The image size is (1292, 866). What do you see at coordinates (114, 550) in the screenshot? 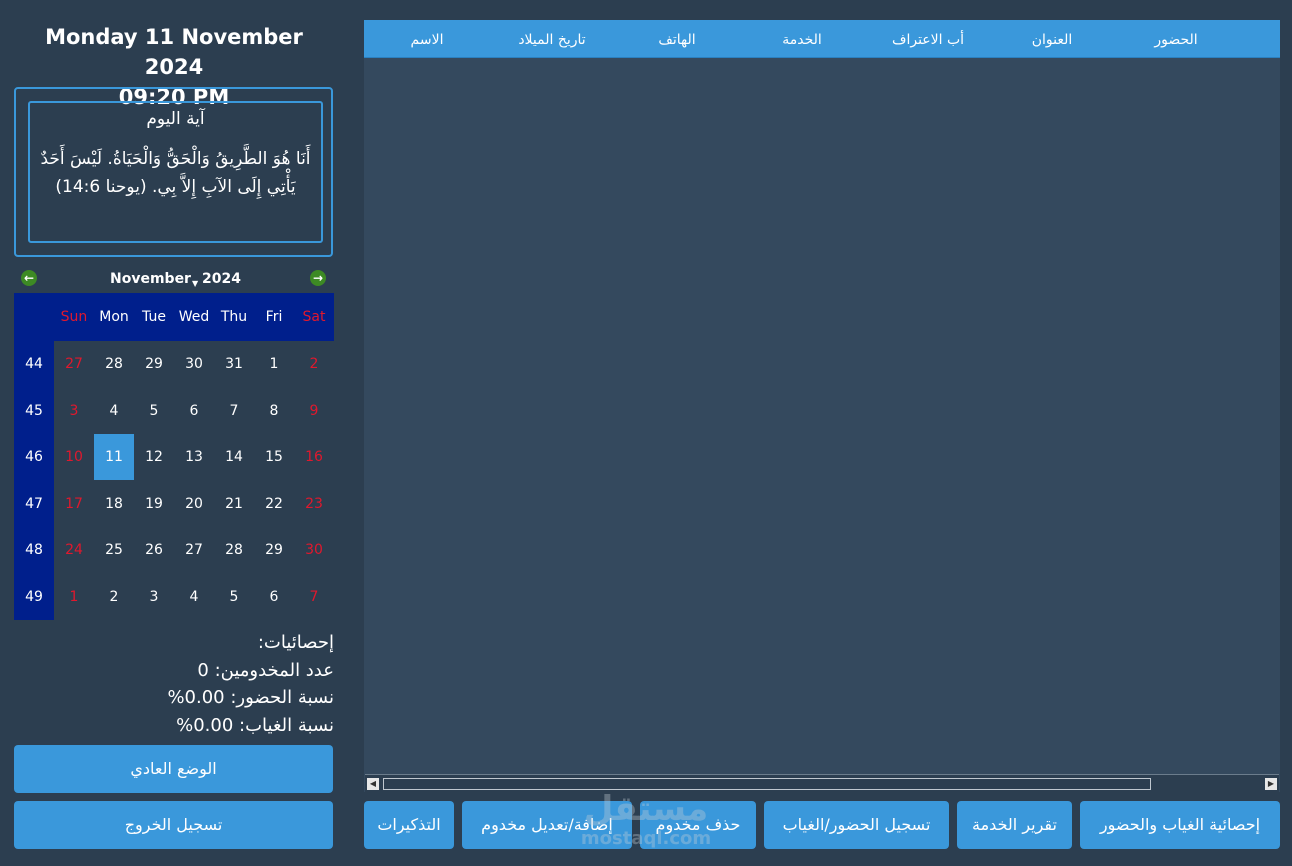
I see `calendar-day: 25` at bounding box center [114, 550].